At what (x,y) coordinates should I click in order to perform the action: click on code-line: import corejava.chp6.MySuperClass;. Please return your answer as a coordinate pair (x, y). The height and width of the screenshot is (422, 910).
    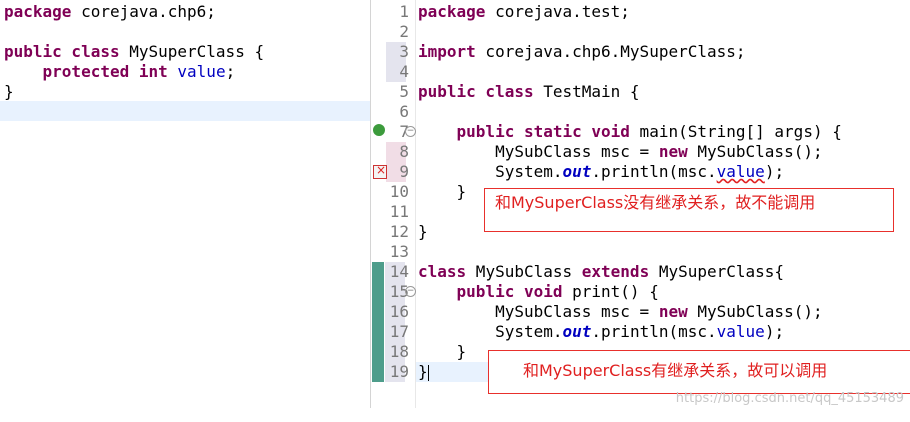
    Looking at the image, I should click on (640, 52).